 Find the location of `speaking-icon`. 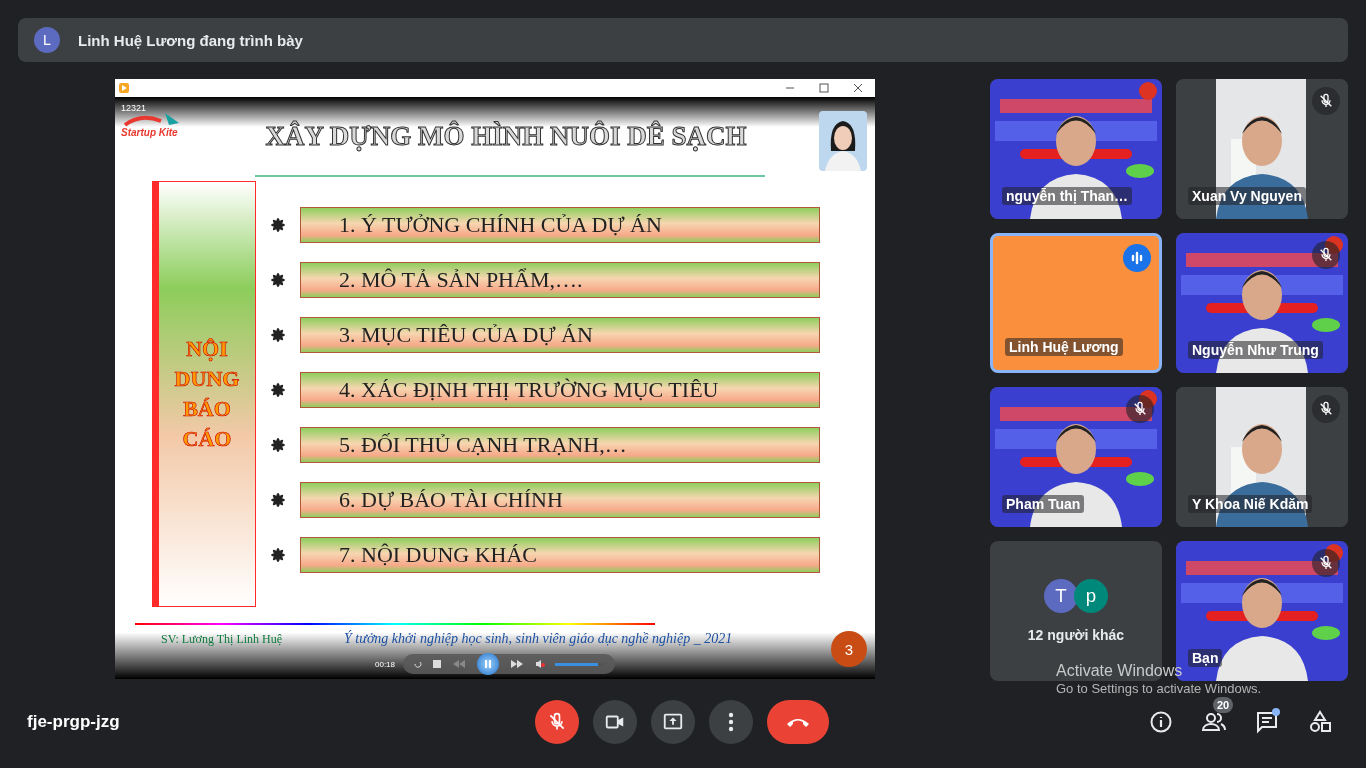

speaking-icon is located at coordinates (1137, 258).